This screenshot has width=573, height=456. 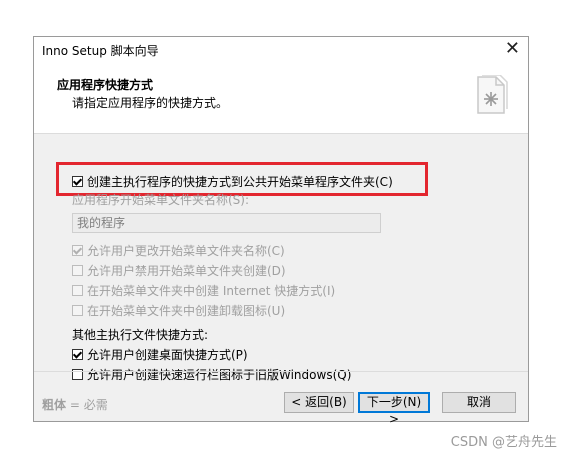 I want to click on page-subtitle: 请指定应用程序的快捷方式。, so click(x=150, y=103).